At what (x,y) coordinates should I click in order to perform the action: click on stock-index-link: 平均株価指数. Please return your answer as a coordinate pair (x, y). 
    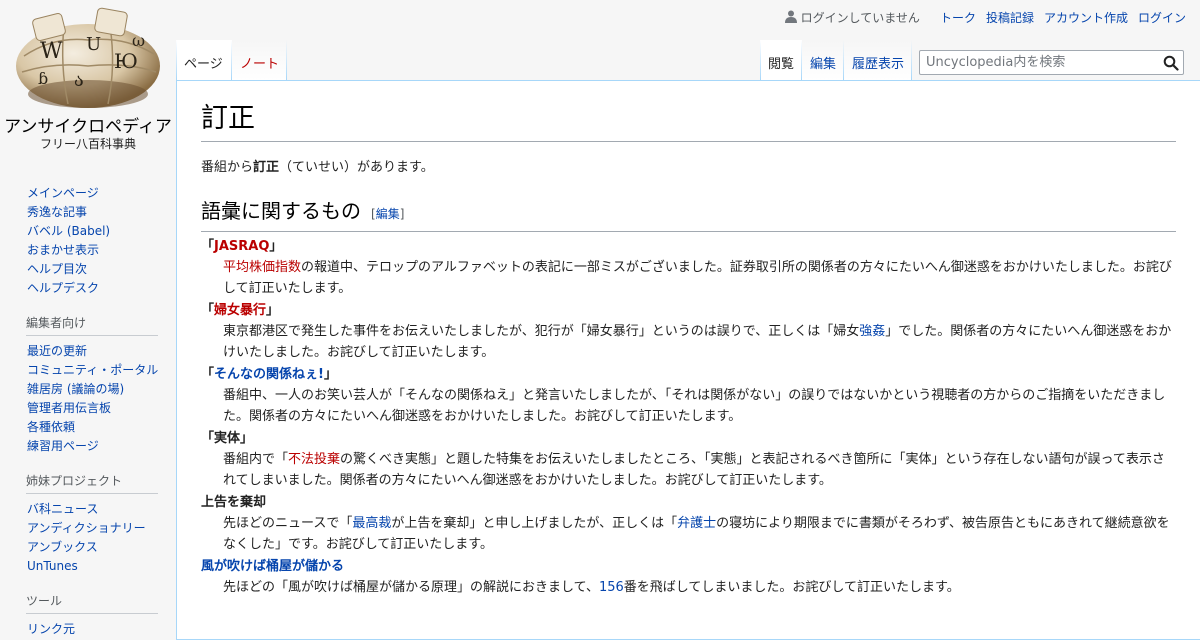
    Looking at the image, I should click on (262, 267).